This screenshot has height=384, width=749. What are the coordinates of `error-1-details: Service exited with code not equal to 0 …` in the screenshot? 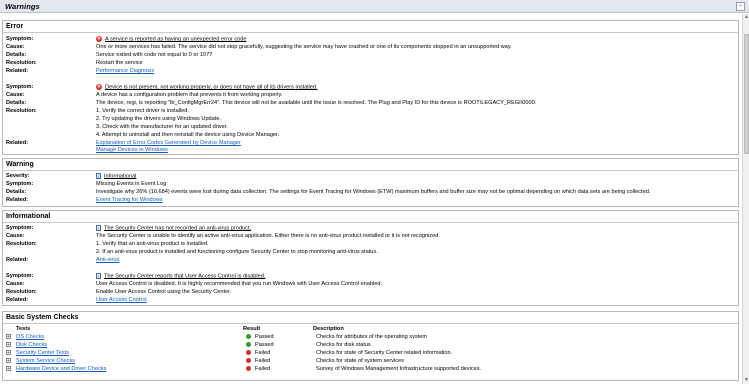 It's located at (154, 55).